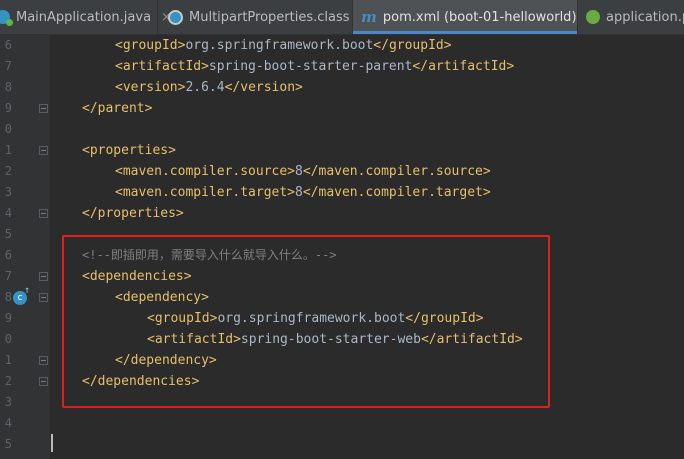 The image size is (684, 459). I want to click on arrow-up-icon: ↑, so click(27, 290).